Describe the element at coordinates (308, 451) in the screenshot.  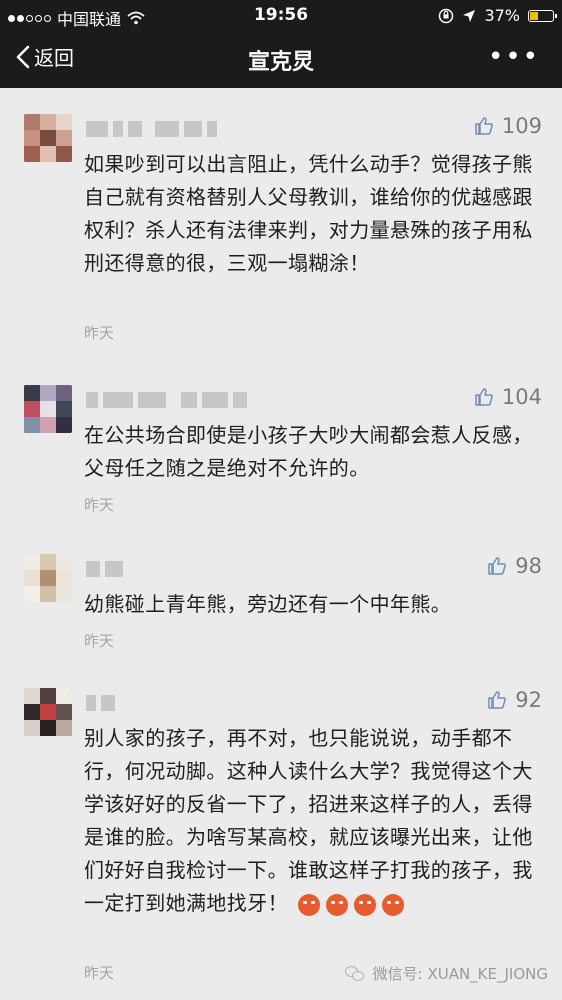
I see `comment-text: 在公共场合即使是小孩子大吵大闹都会惹人反感，父母任之随之是绝对不允许的。` at that location.